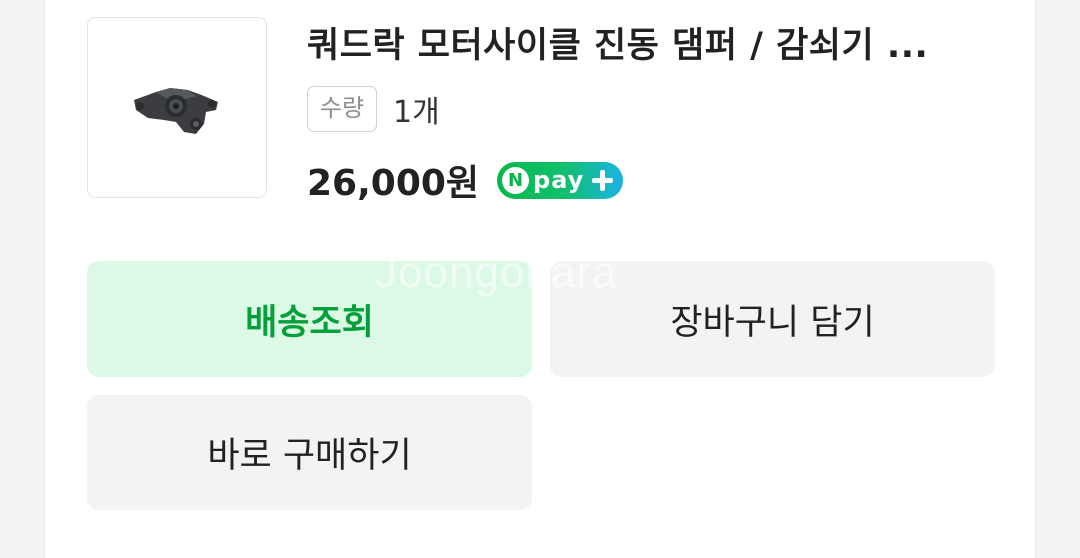 The height and width of the screenshot is (558, 1080). Describe the element at coordinates (342, 109) in the screenshot. I see `quantity-label: 수량` at that location.